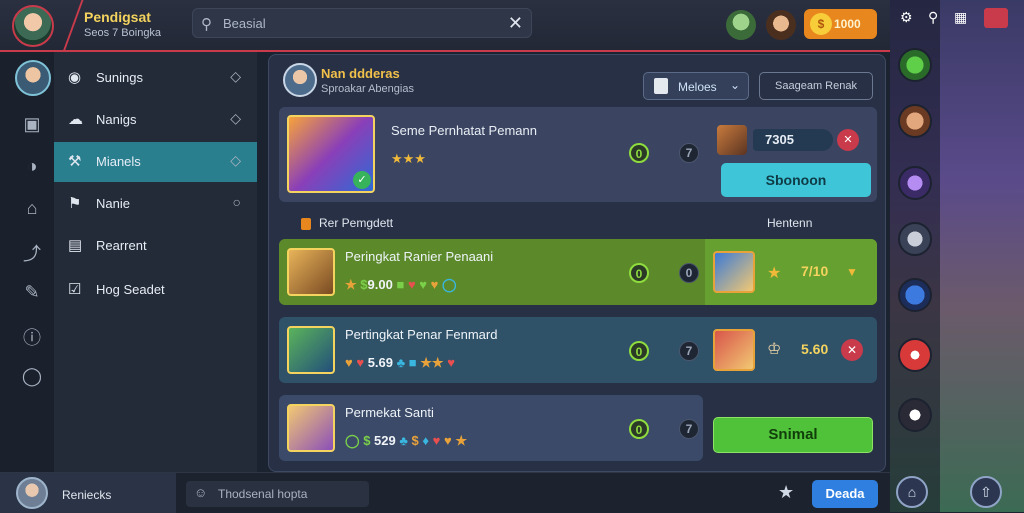  Describe the element at coordinates (306, 224) in the screenshot. I see `section-icon` at that location.